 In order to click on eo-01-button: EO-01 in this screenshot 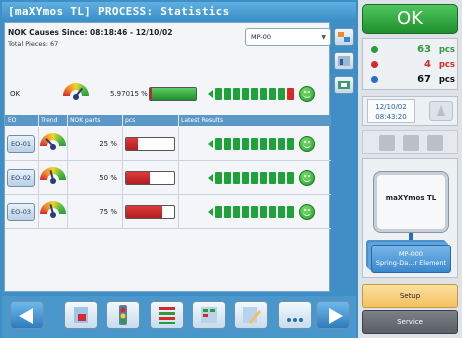, I will do `click(21, 144)`.